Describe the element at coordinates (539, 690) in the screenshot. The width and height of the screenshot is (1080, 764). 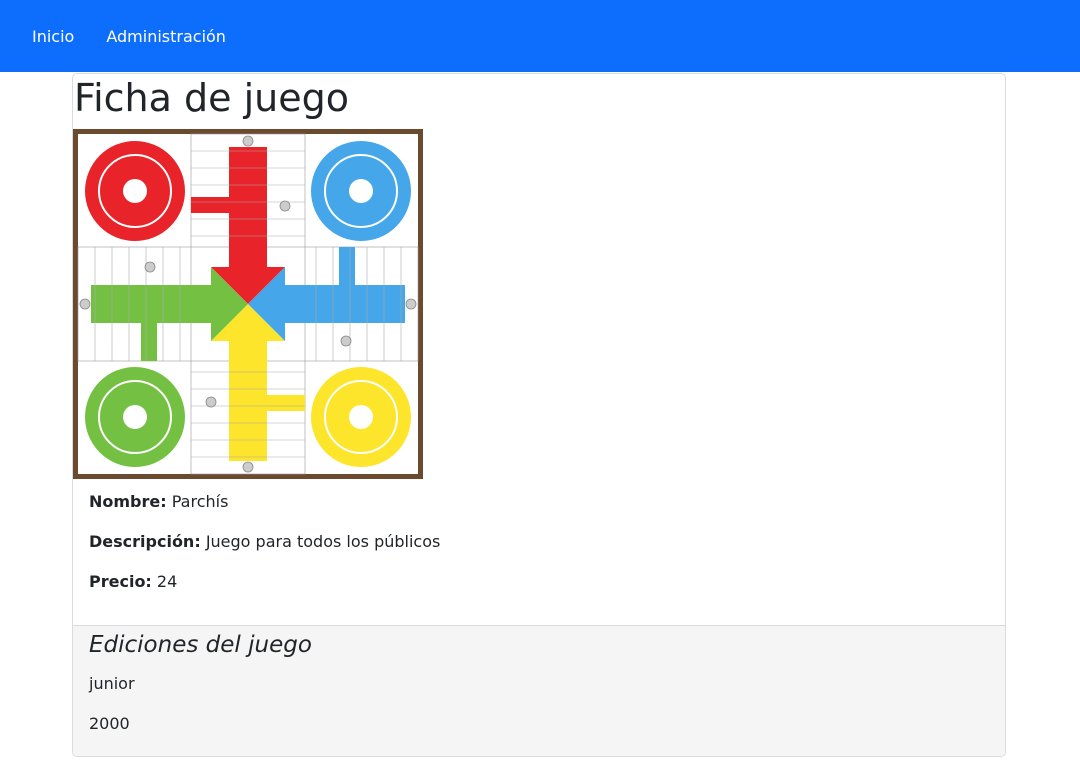
I see `editions-footer: Ediciones del juego junior 2000` at that location.